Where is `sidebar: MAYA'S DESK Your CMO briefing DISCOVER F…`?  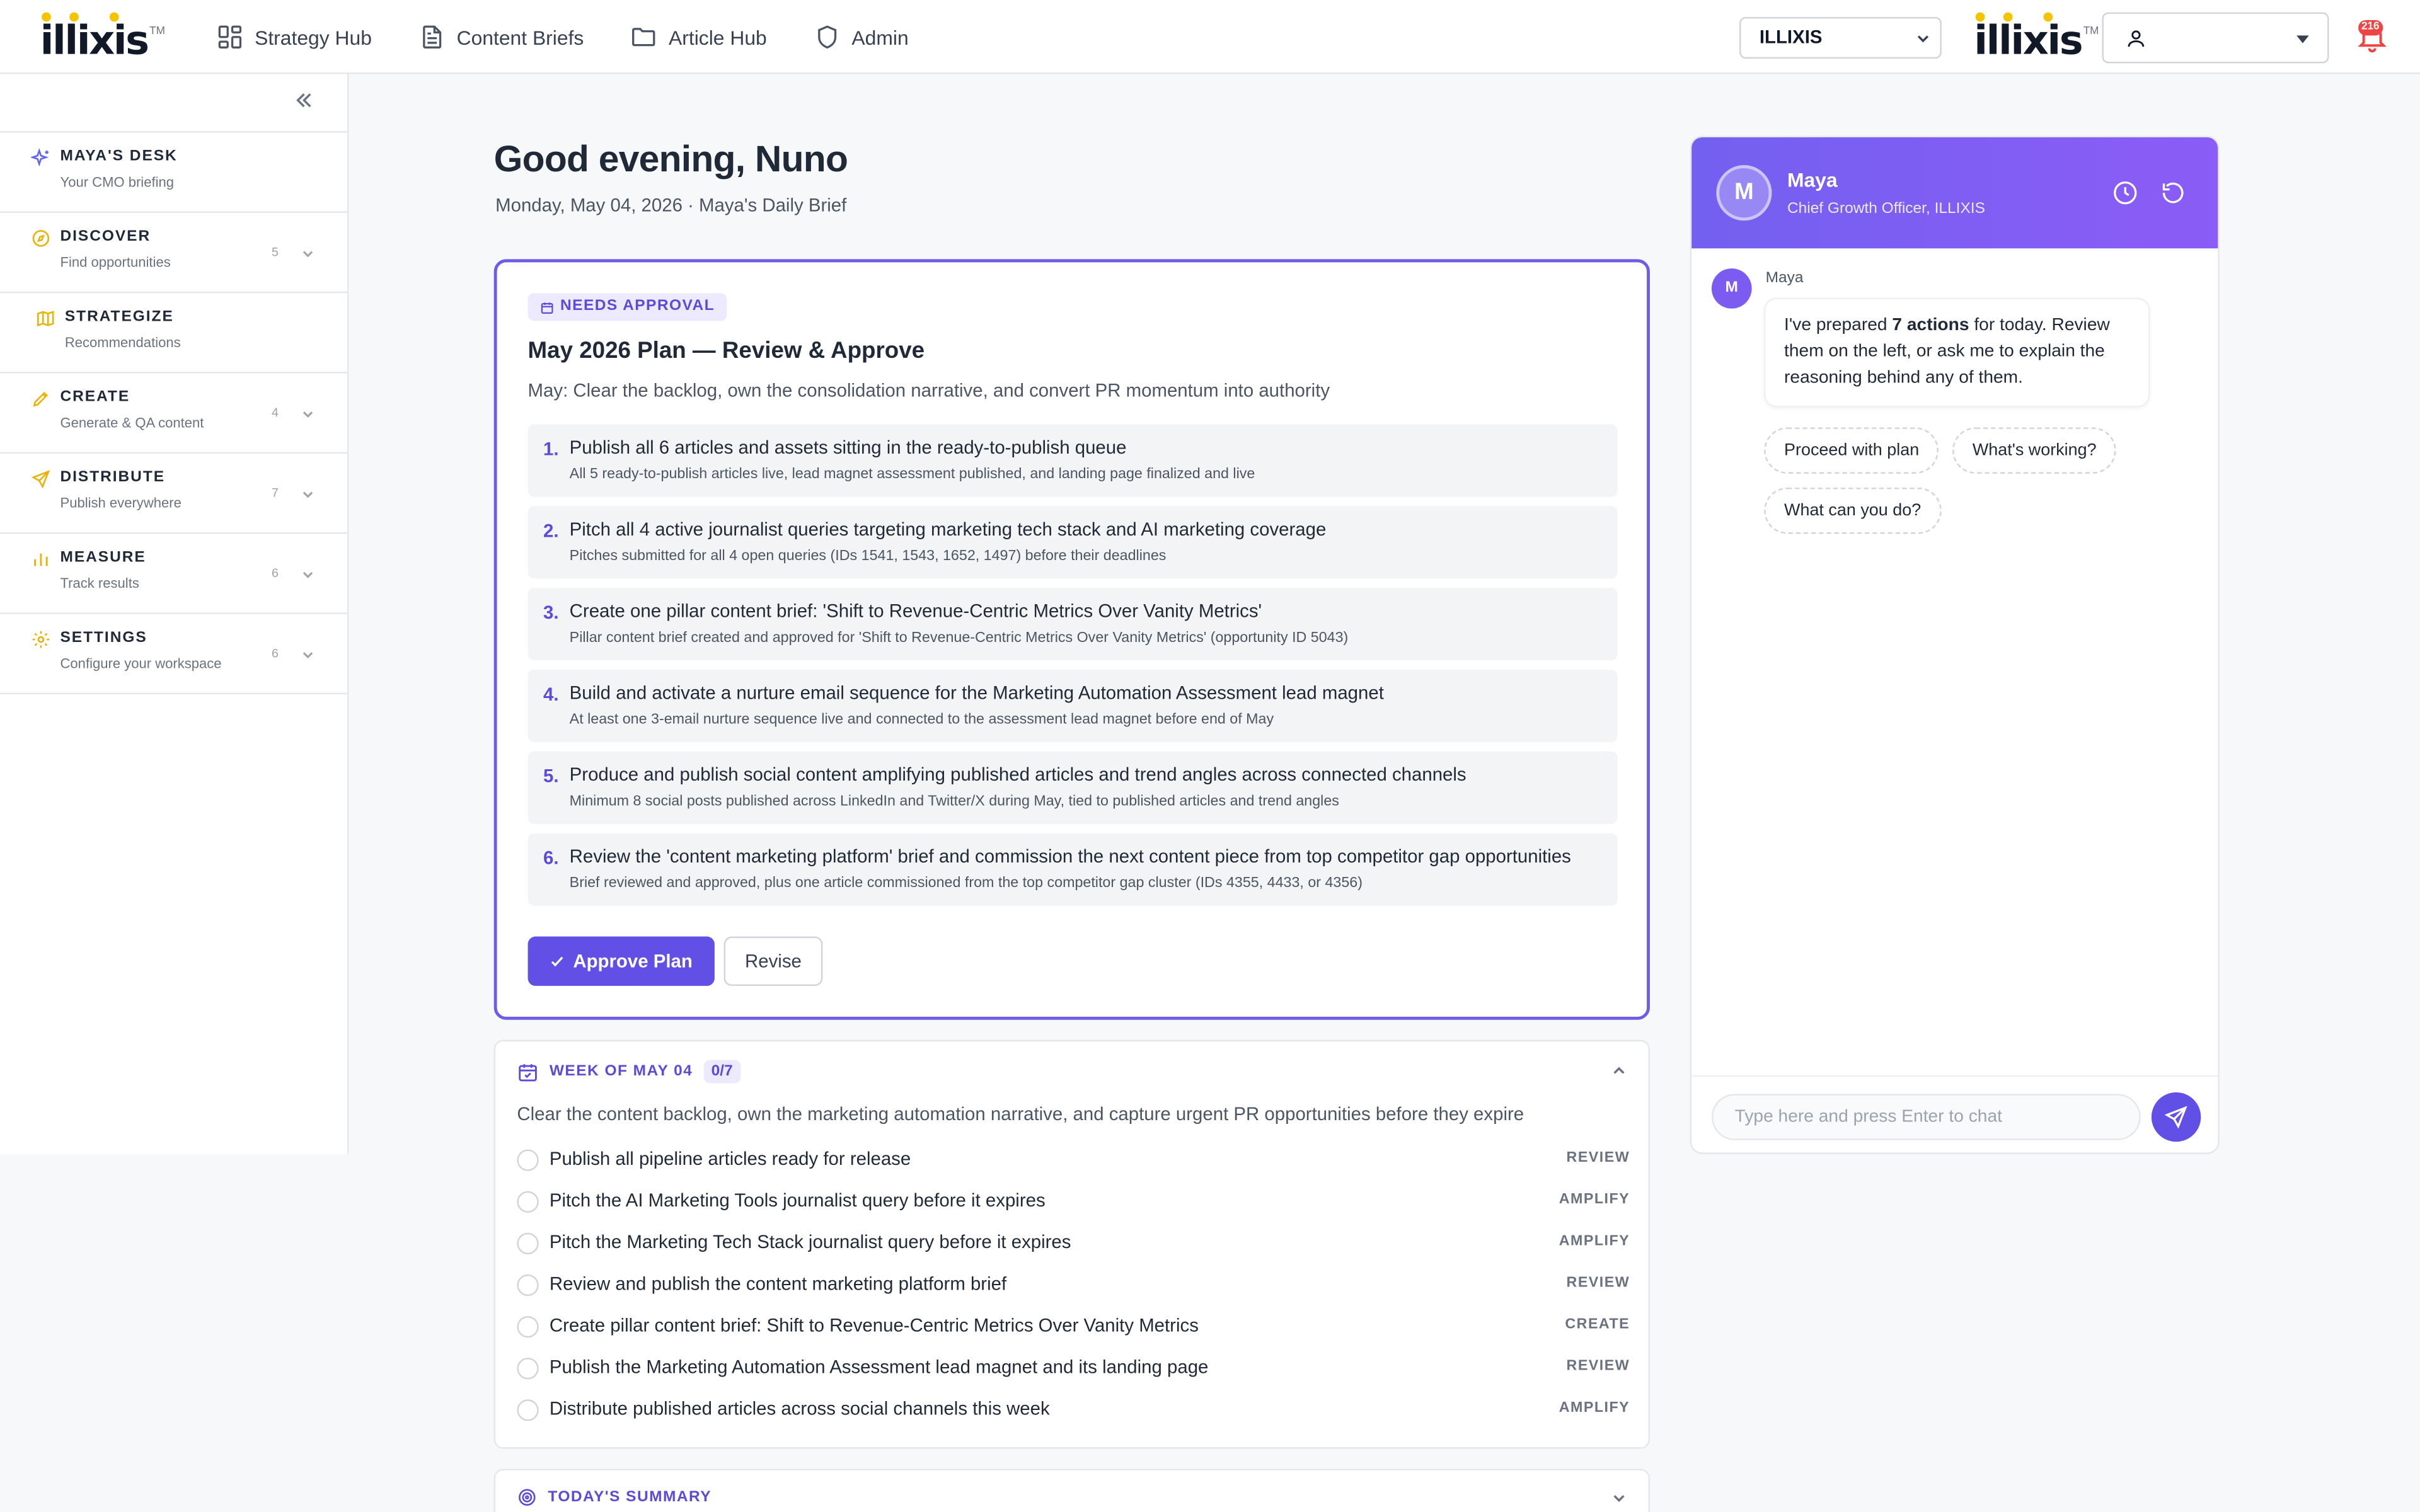 sidebar: MAYA'S DESK Your CMO briefing DISCOVER F… is located at coordinates (174, 614).